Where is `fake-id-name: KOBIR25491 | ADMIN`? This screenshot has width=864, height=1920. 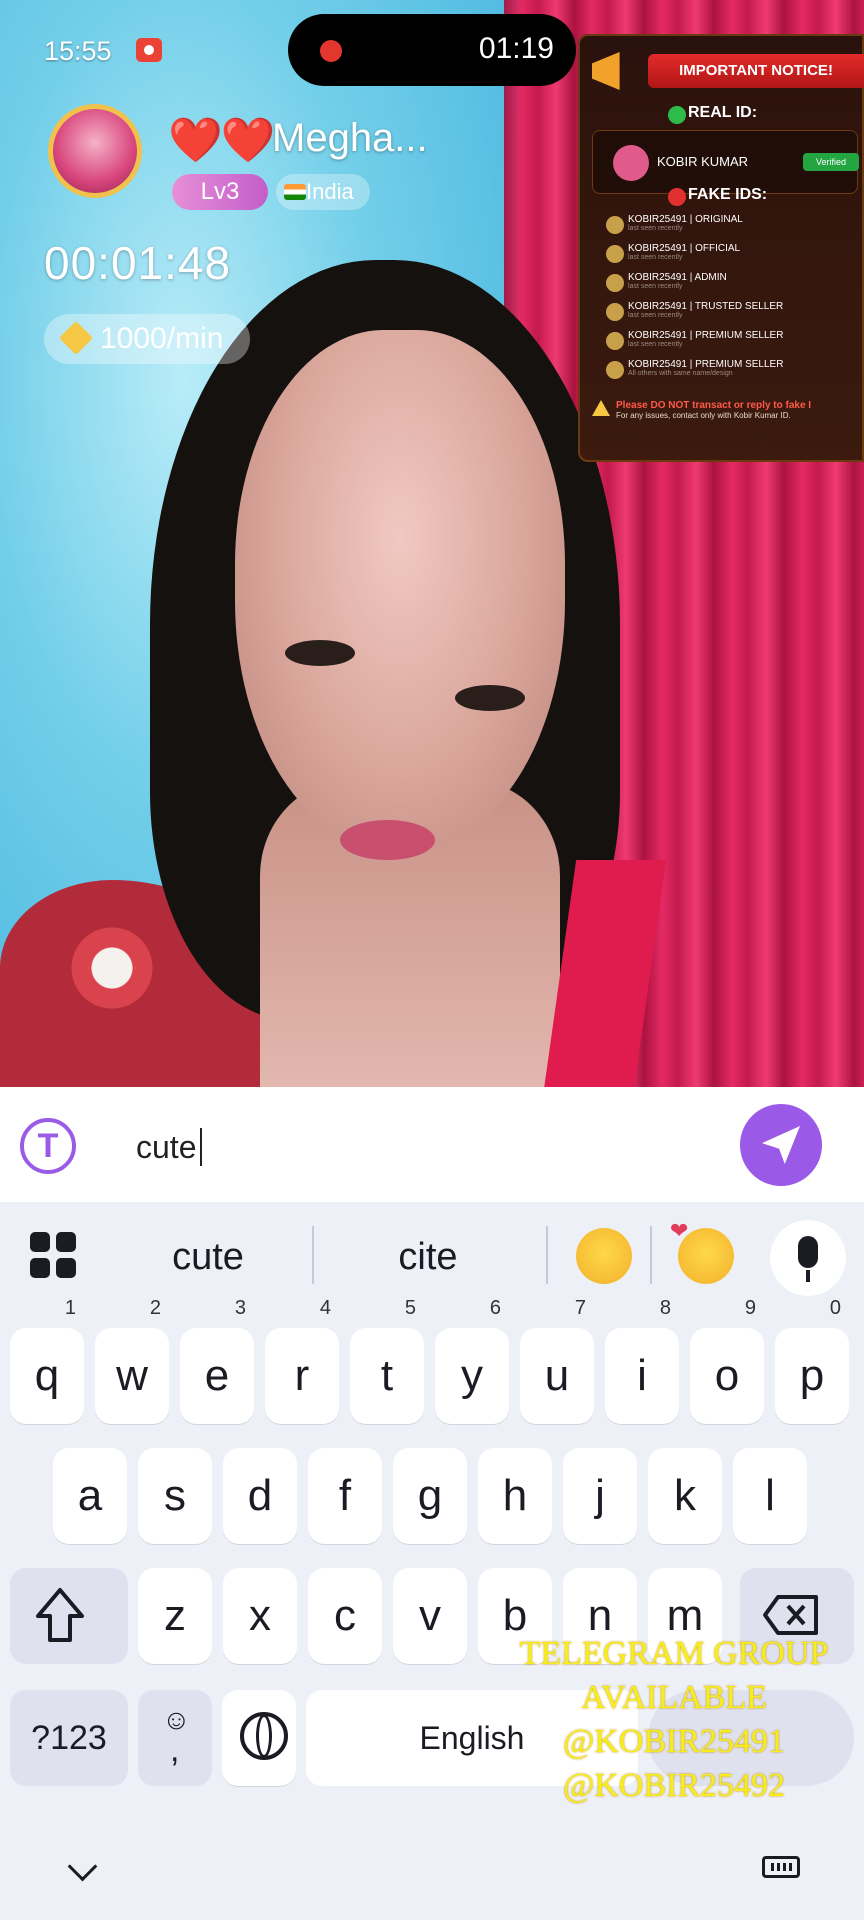
fake-id-name: KOBIR25491 | ADMIN is located at coordinates (677, 277).